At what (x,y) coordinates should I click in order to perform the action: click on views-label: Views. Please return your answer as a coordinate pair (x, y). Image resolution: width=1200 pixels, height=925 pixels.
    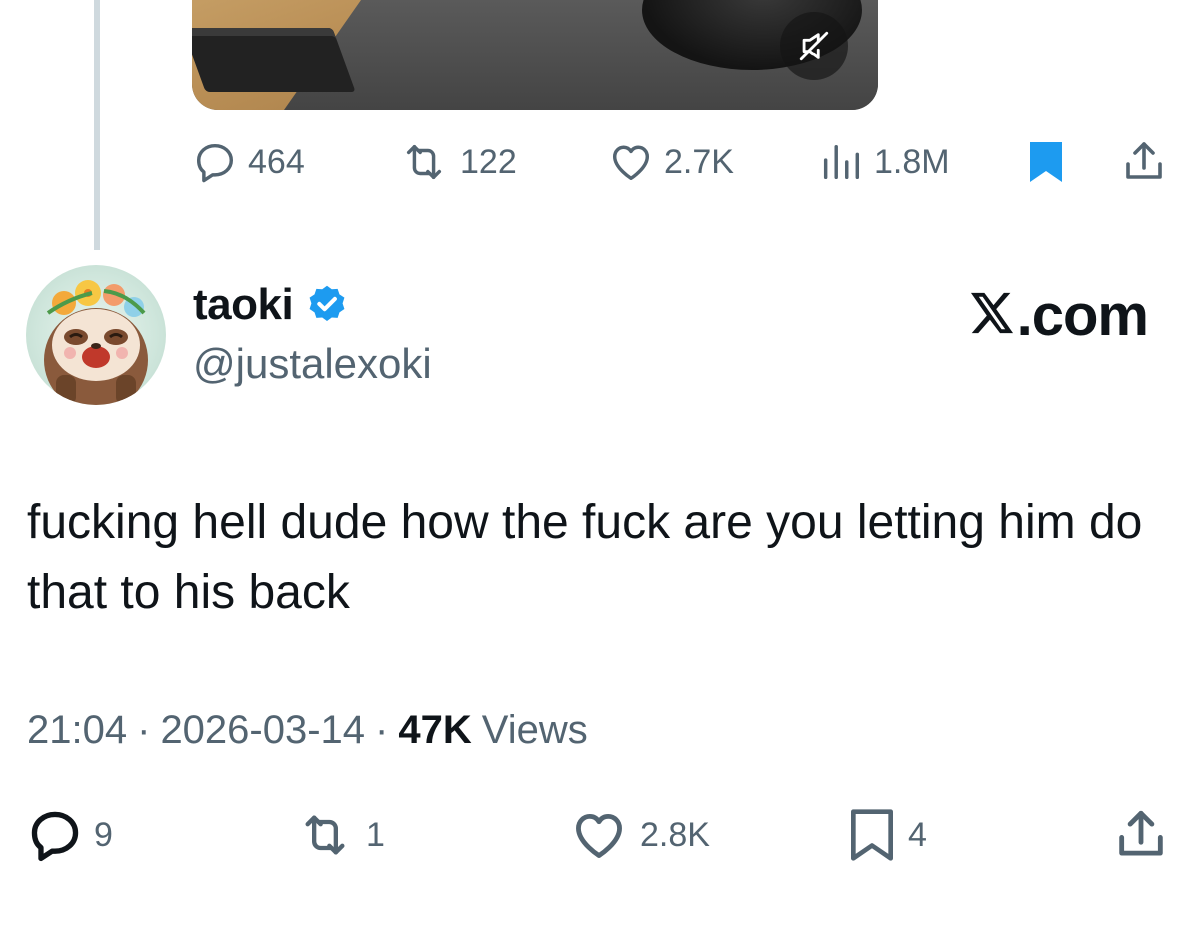
    Looking at the image, I should click on (534, 730).